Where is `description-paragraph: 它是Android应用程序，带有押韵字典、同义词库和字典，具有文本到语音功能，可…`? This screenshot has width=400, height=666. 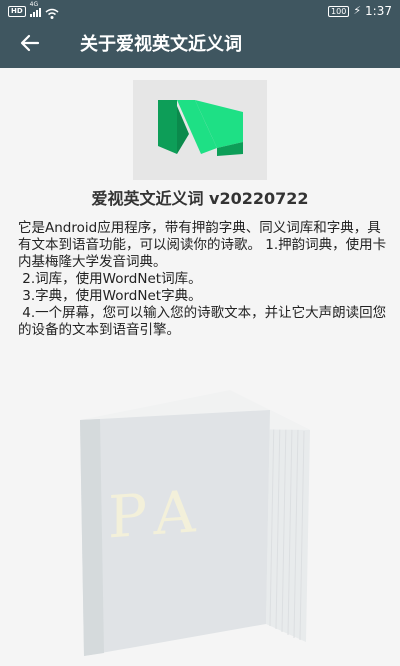 description-paragraph: 它是Android应用程序，带有押韵字典、同义词库和字典，具有文本到语音功能，可… is located at coordinates (202, 245).